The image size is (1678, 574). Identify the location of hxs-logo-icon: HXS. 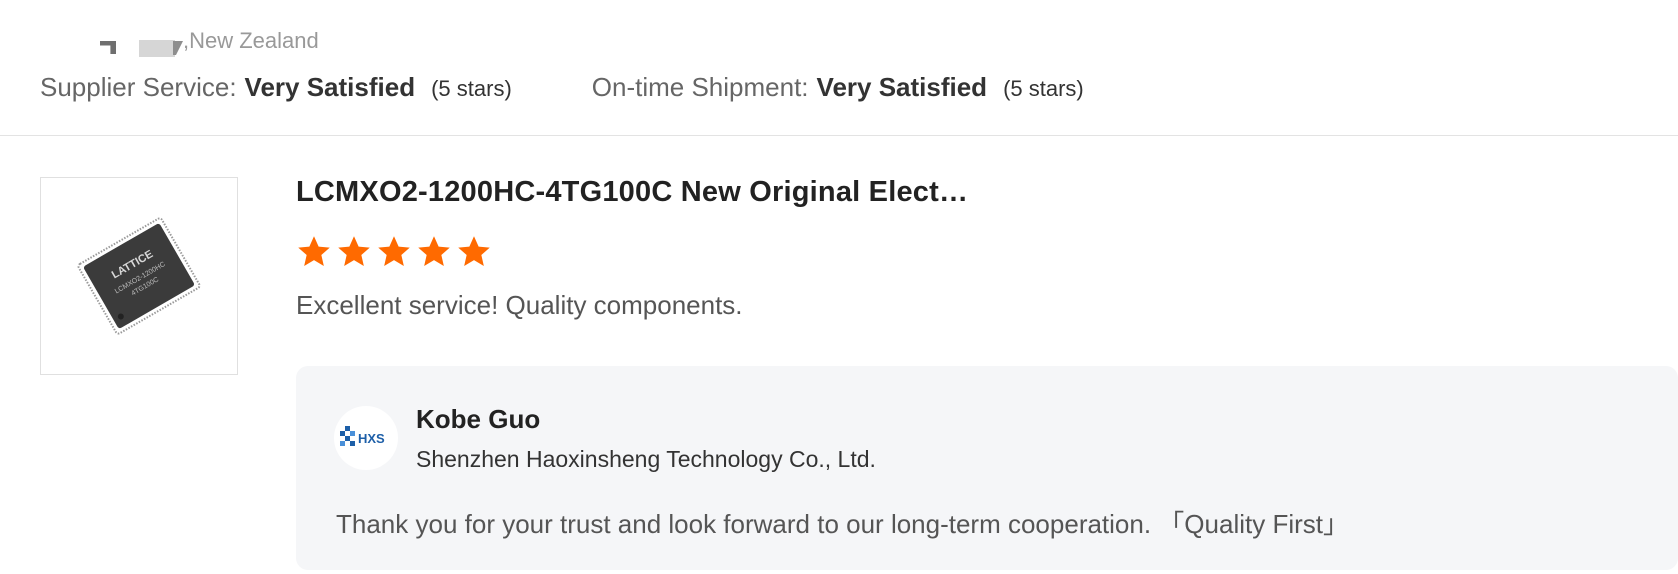
(362, 436).